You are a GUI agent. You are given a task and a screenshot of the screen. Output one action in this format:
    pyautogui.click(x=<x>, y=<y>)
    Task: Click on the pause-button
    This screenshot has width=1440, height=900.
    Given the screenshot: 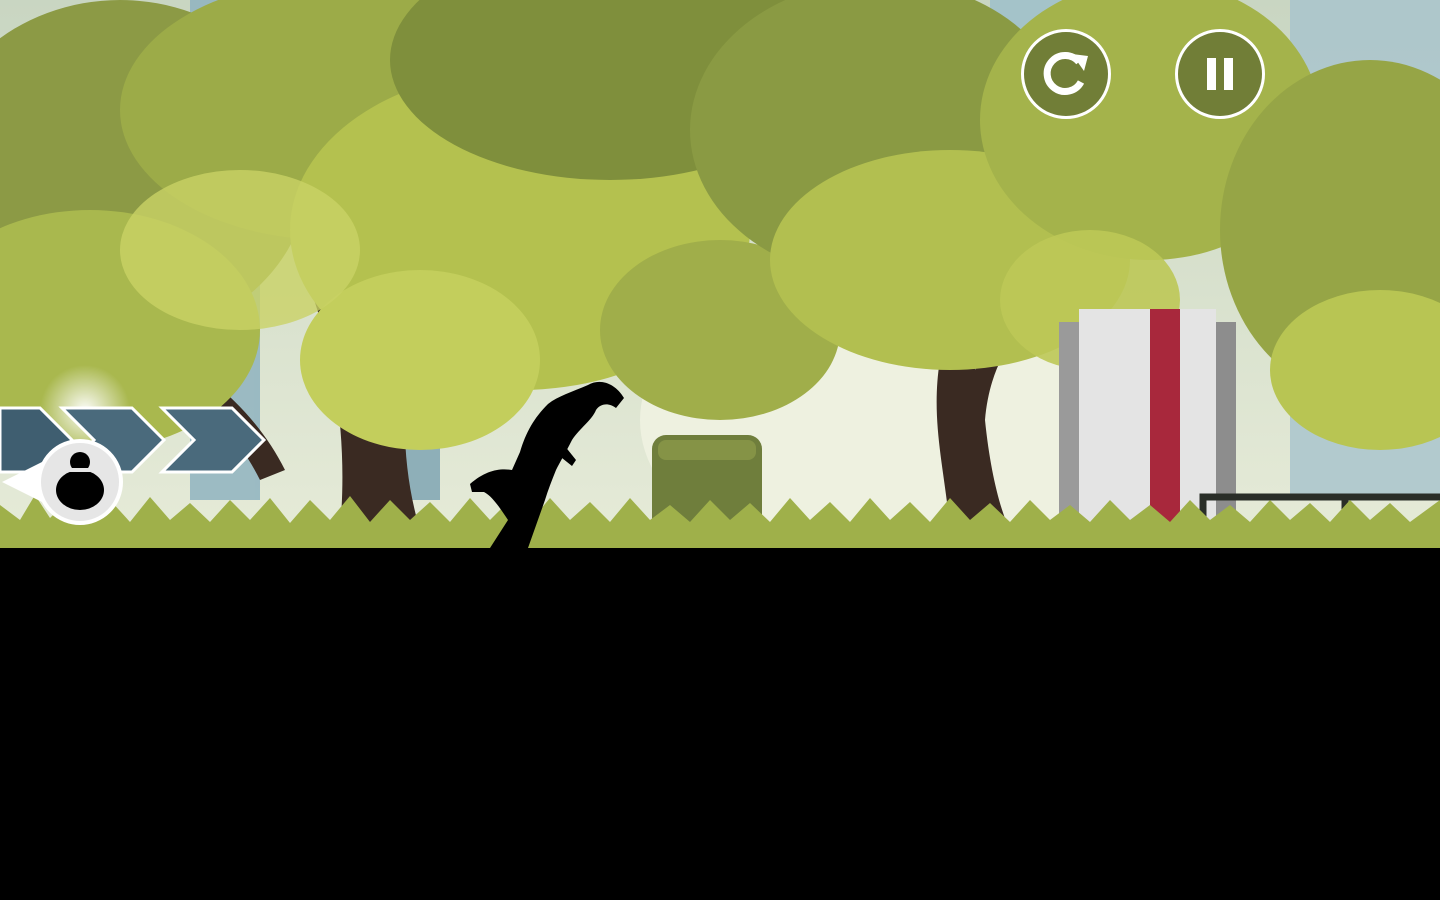 What is the action you would take?
    pyautogui.click(x=1220, y=74)
    